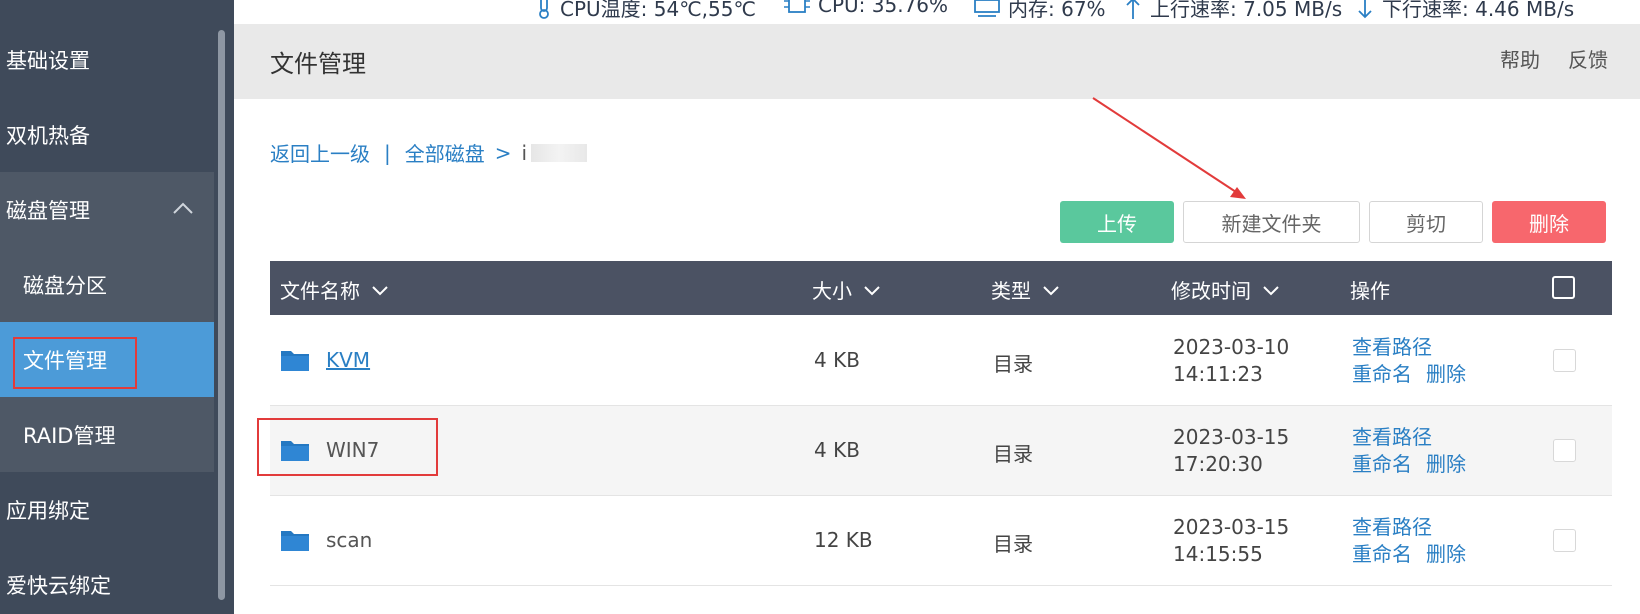 The width and height of the screenshot is (1640, 614). What do you see at coordinates (65, 285) in the screenshot?
I see `sidebar-item-label: 磁盘分区` at bounding box center [65, 285].